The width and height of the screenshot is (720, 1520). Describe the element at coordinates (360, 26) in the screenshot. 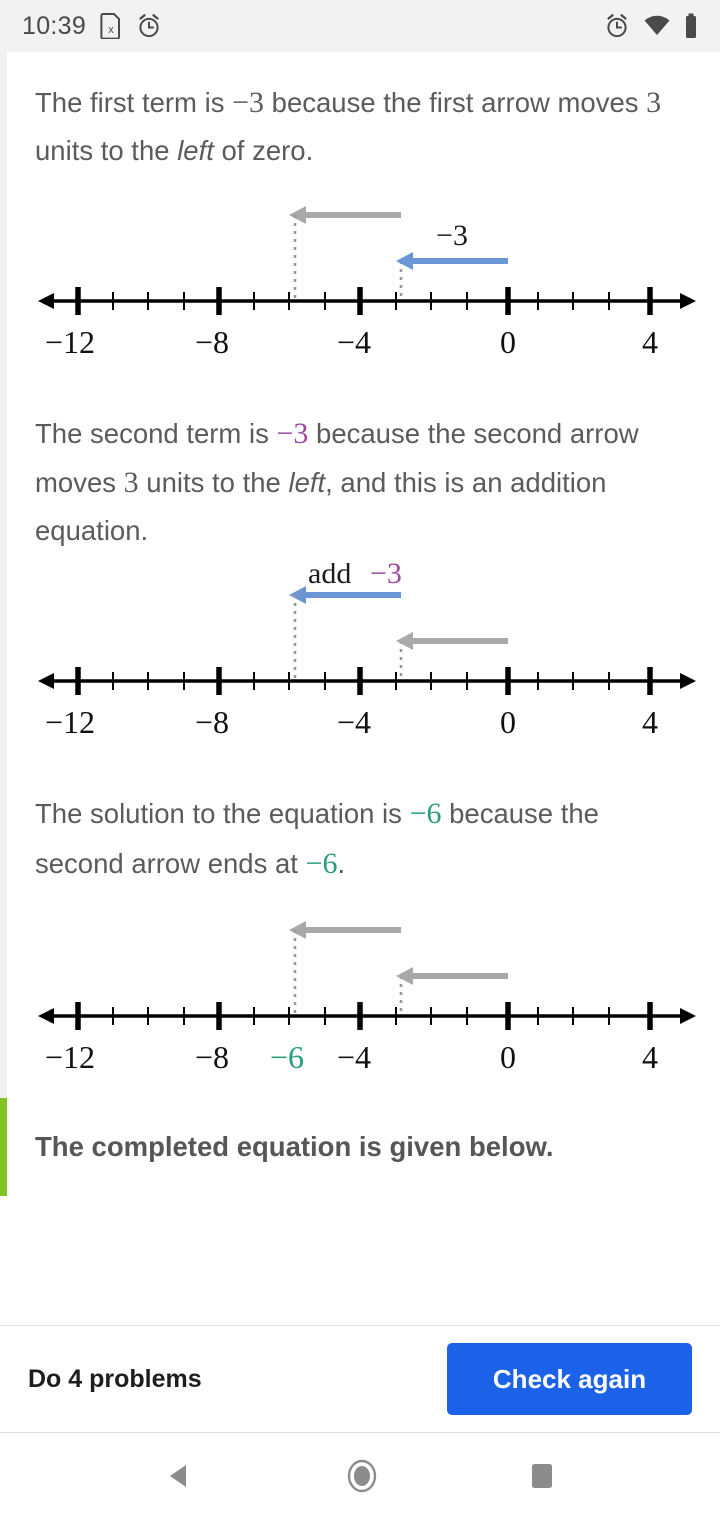

I see `status-bar: 10:39 x` at that location.